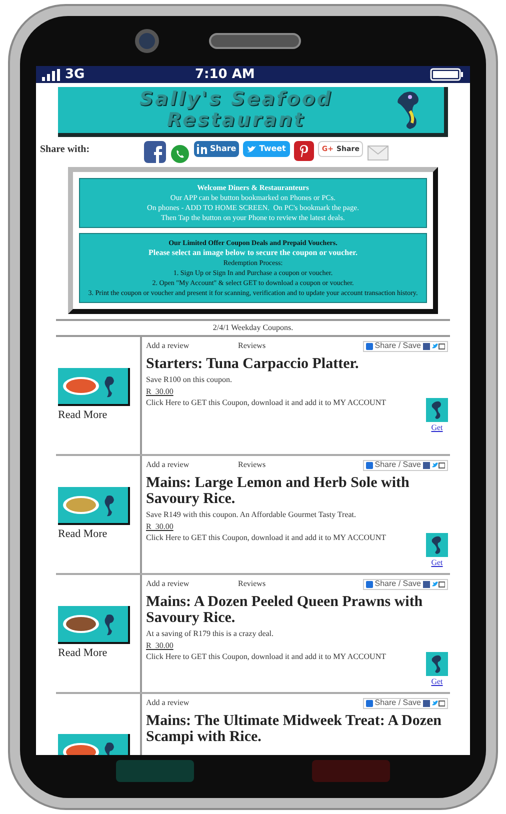 The width and height of the screenshot is (506, 814). Describe the element at coordinates (278, 491) in the screenshot. I see `coupon-title: Mains: Large Lemon and Herb Sole with Savoury Rice.` at that location.